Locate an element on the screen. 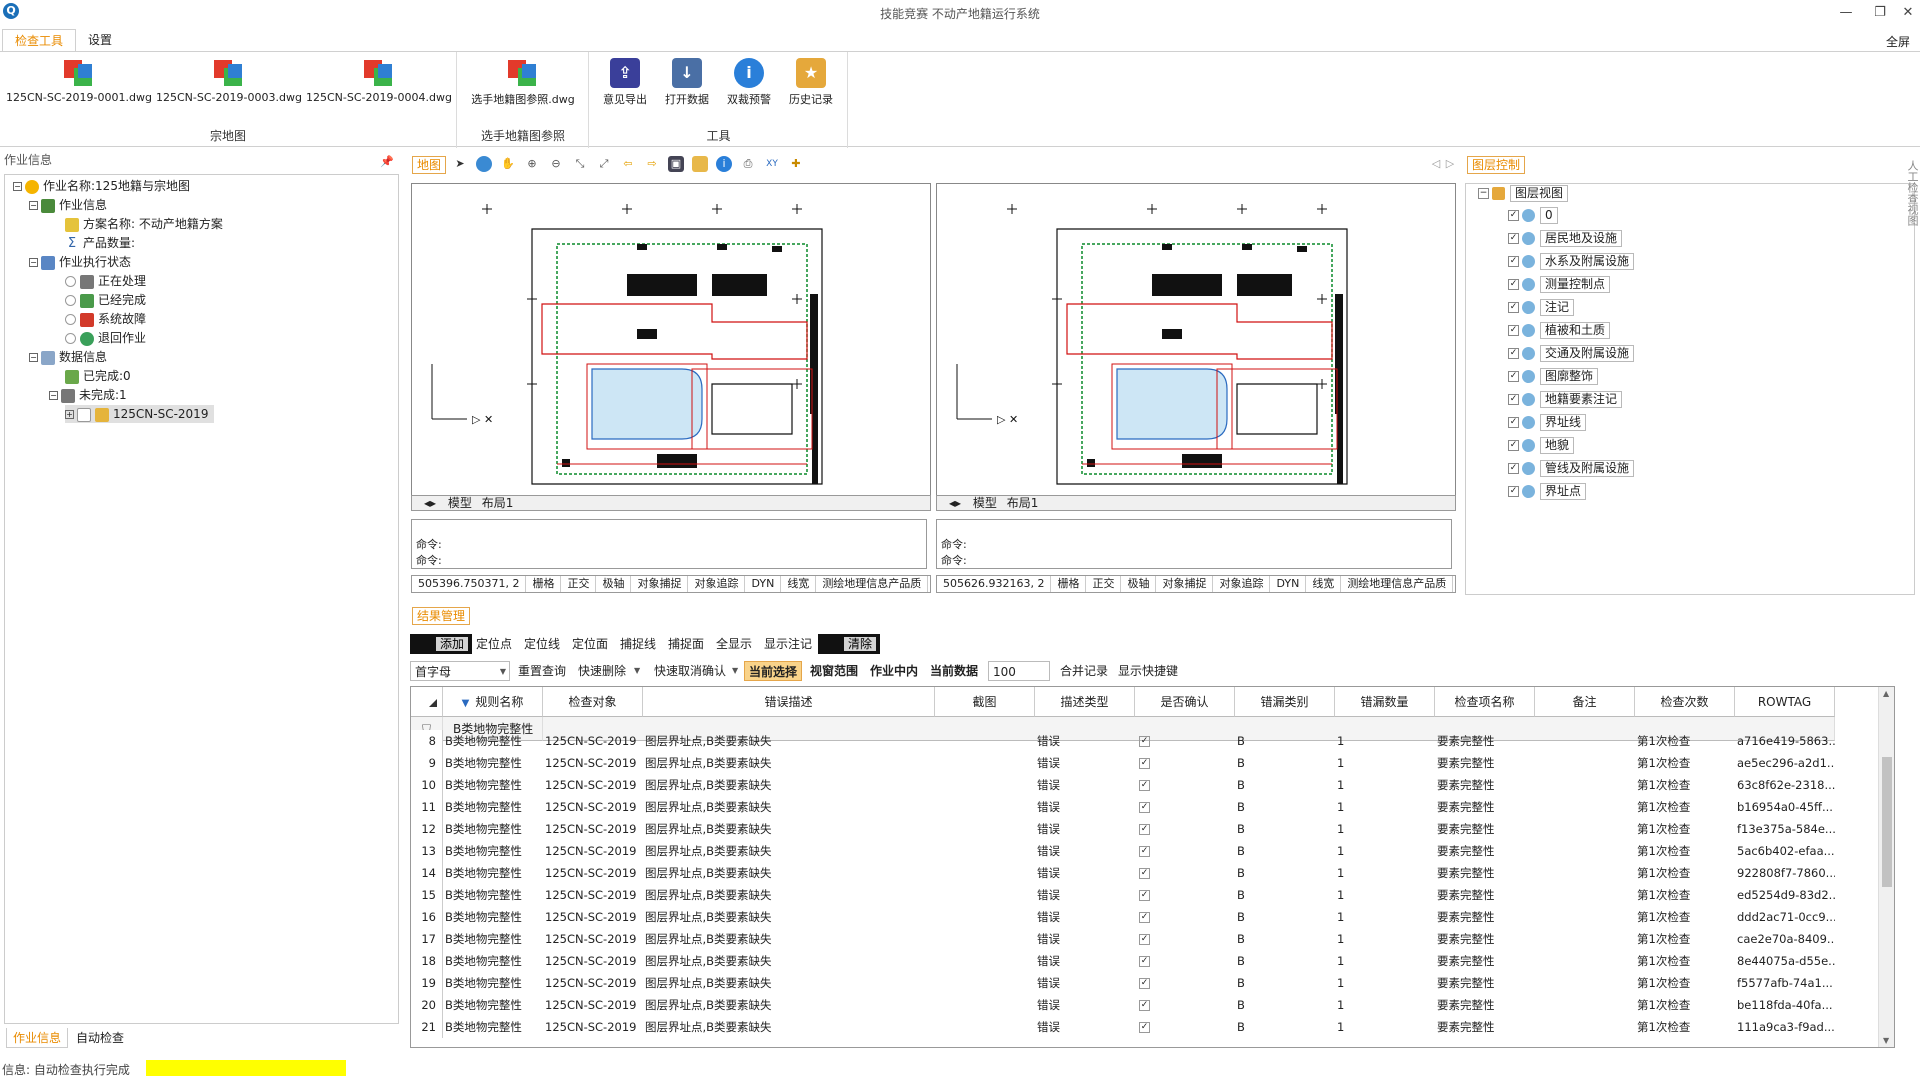 This screenshot has height=1080, width=1920. cad-map-view-2: ▷ ✕ is located at coordinates (1196, 339).